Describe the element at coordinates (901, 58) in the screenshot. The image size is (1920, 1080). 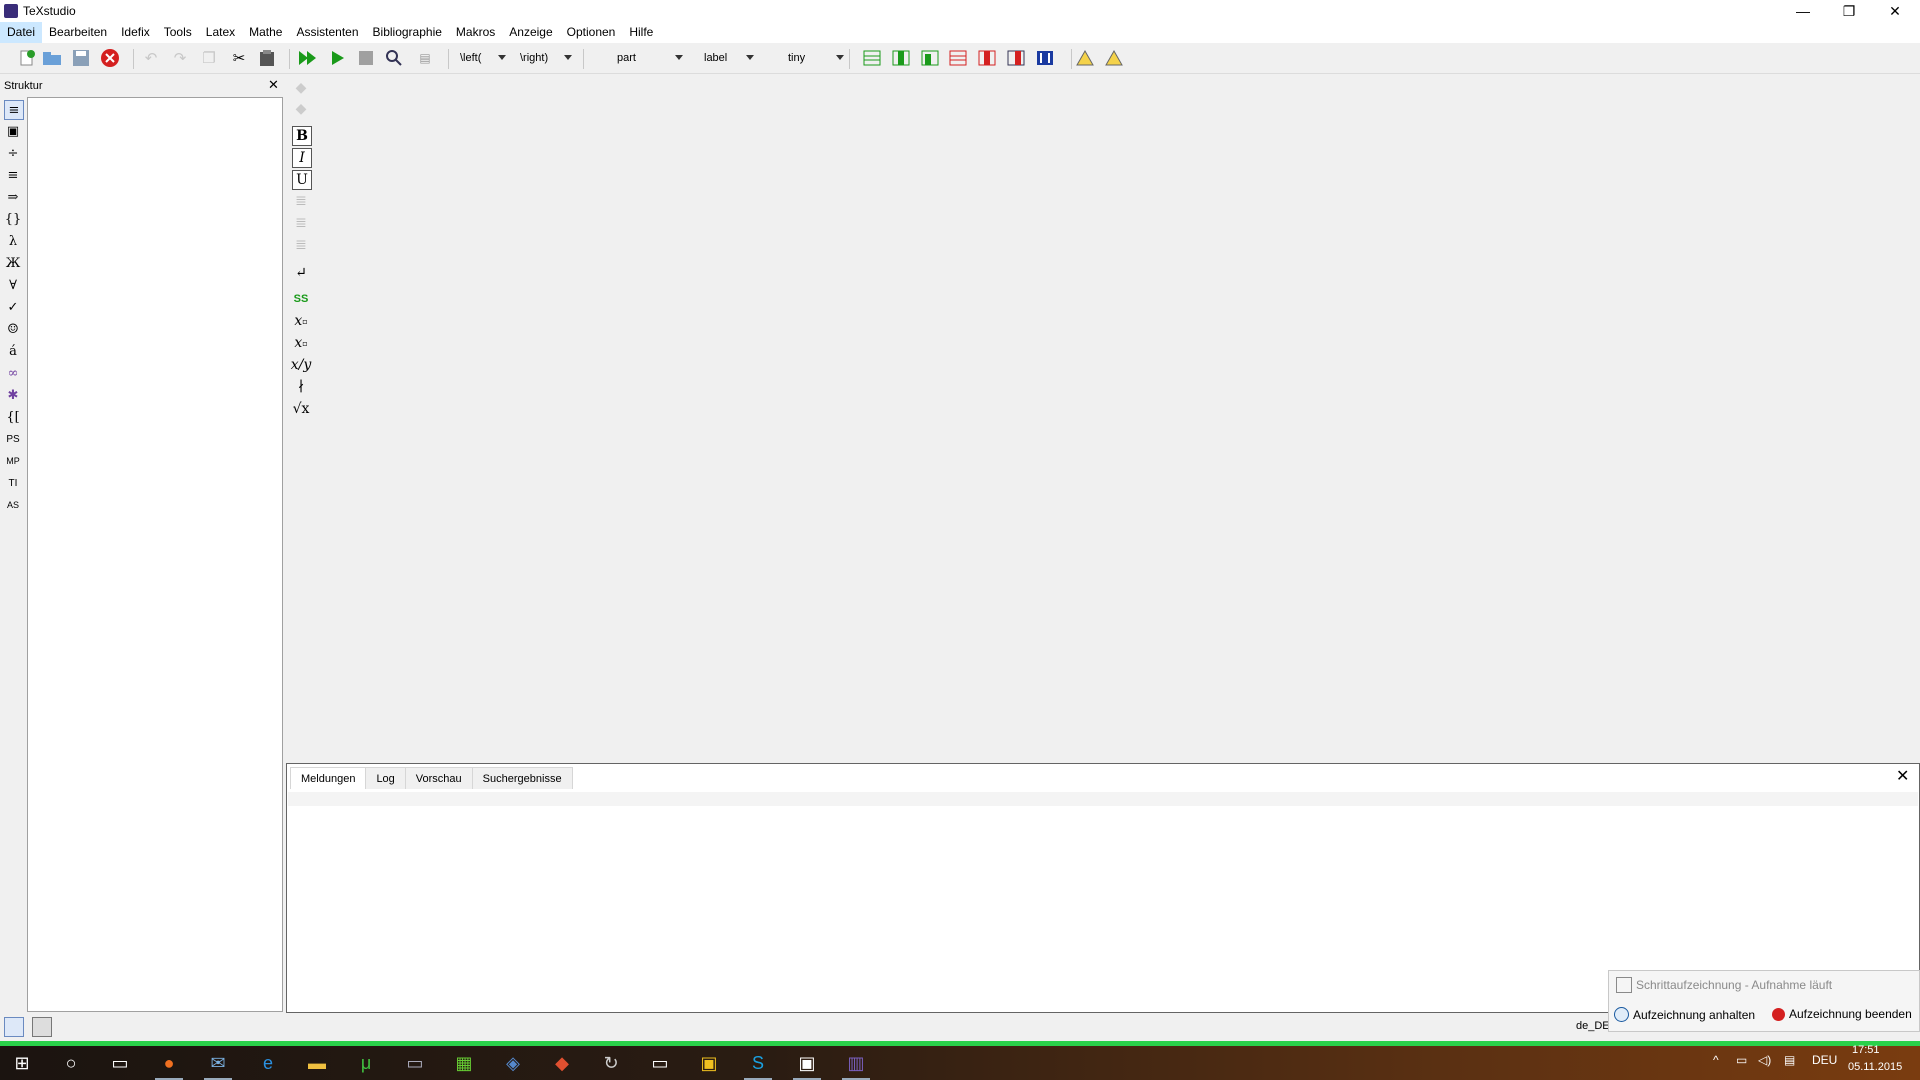
I see `add-column-icon` at that location.